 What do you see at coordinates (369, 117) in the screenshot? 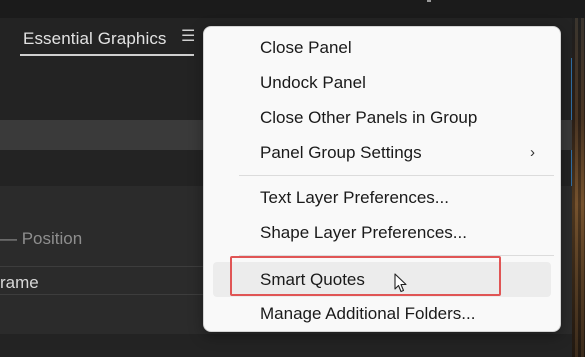
I see `menu-item-label: Close Other Panels in Group` at bounding box center [369, 117].